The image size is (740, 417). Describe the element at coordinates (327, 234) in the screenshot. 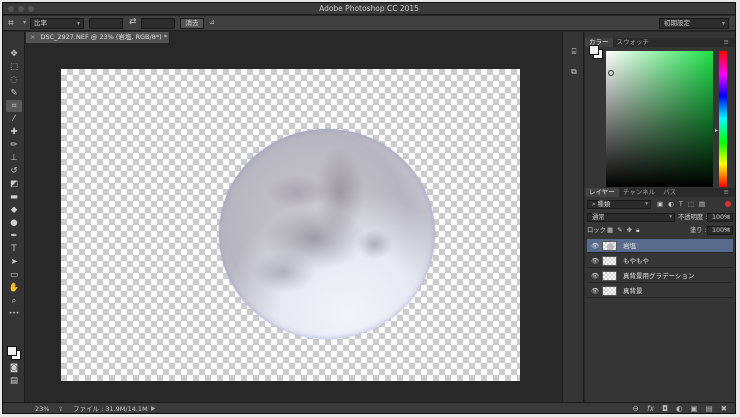

I see `moon-image` at that location.